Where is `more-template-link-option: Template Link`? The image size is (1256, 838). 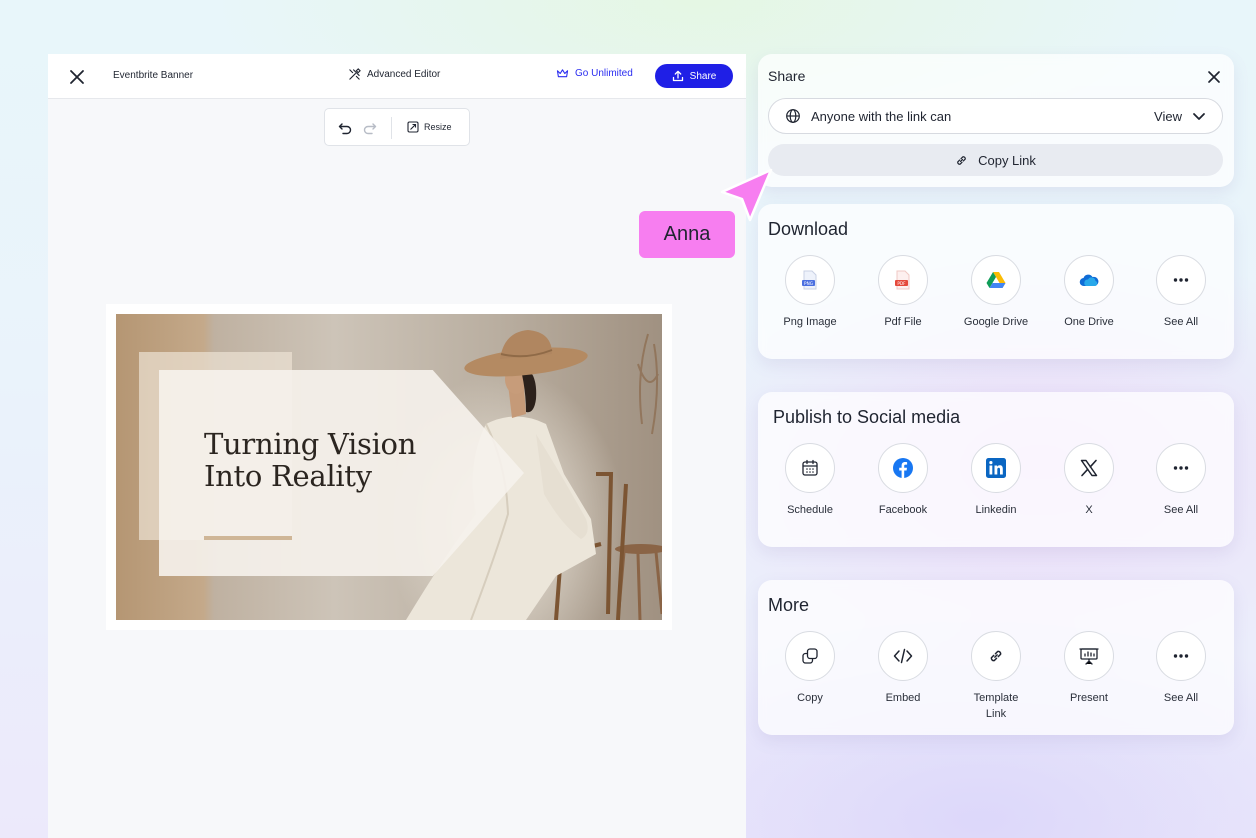
more-template-link-option: Template Link is located at coordinates (996, 676).